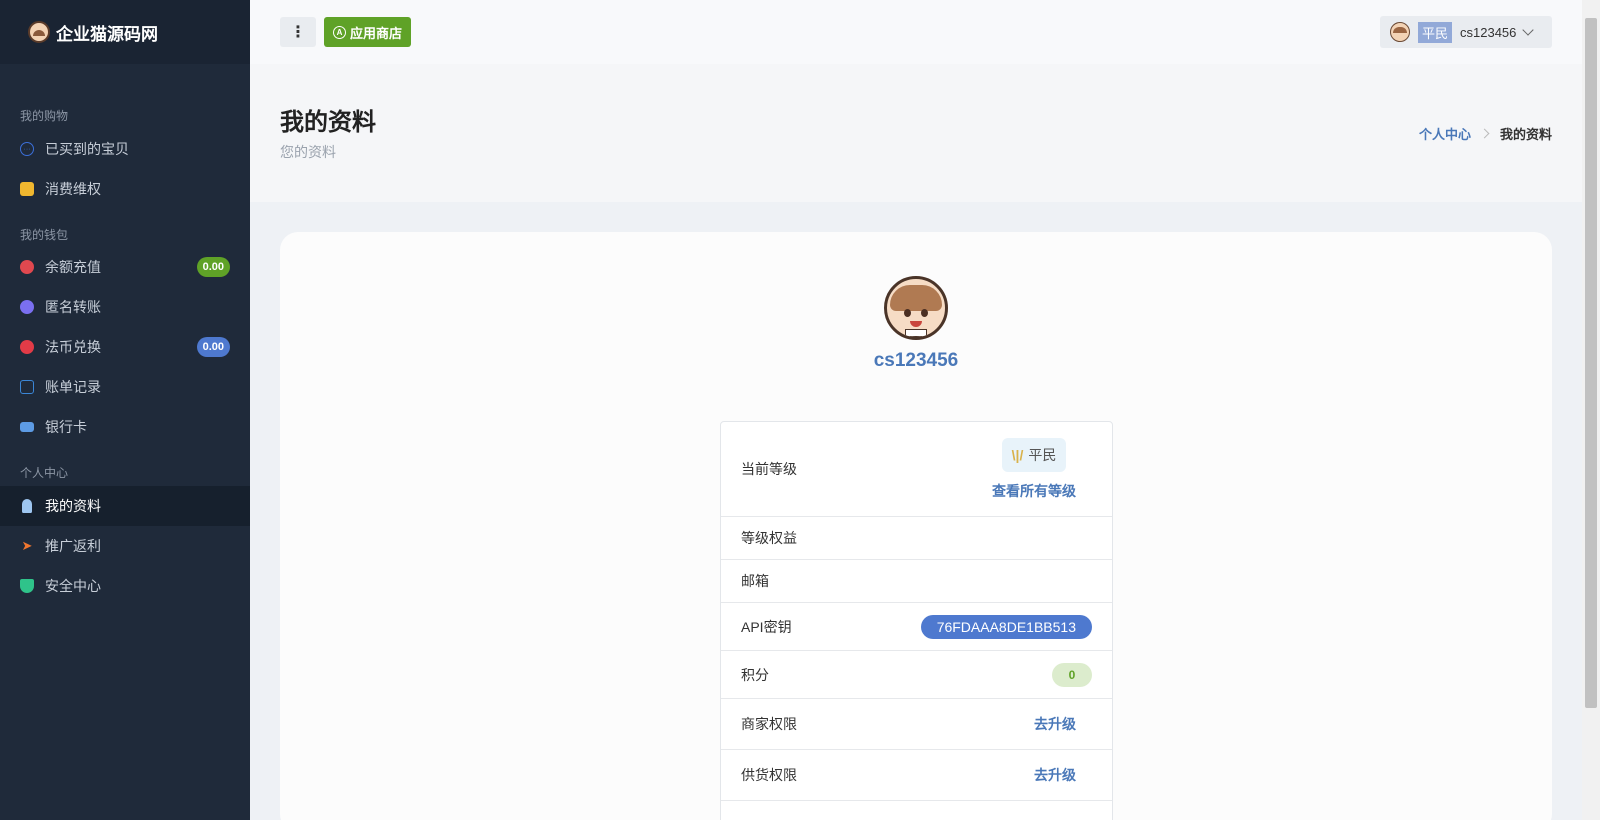 This screenshot has height=820, width=1600. I want to click on sidebar-item-label: 安全中心, so click(73, 586).